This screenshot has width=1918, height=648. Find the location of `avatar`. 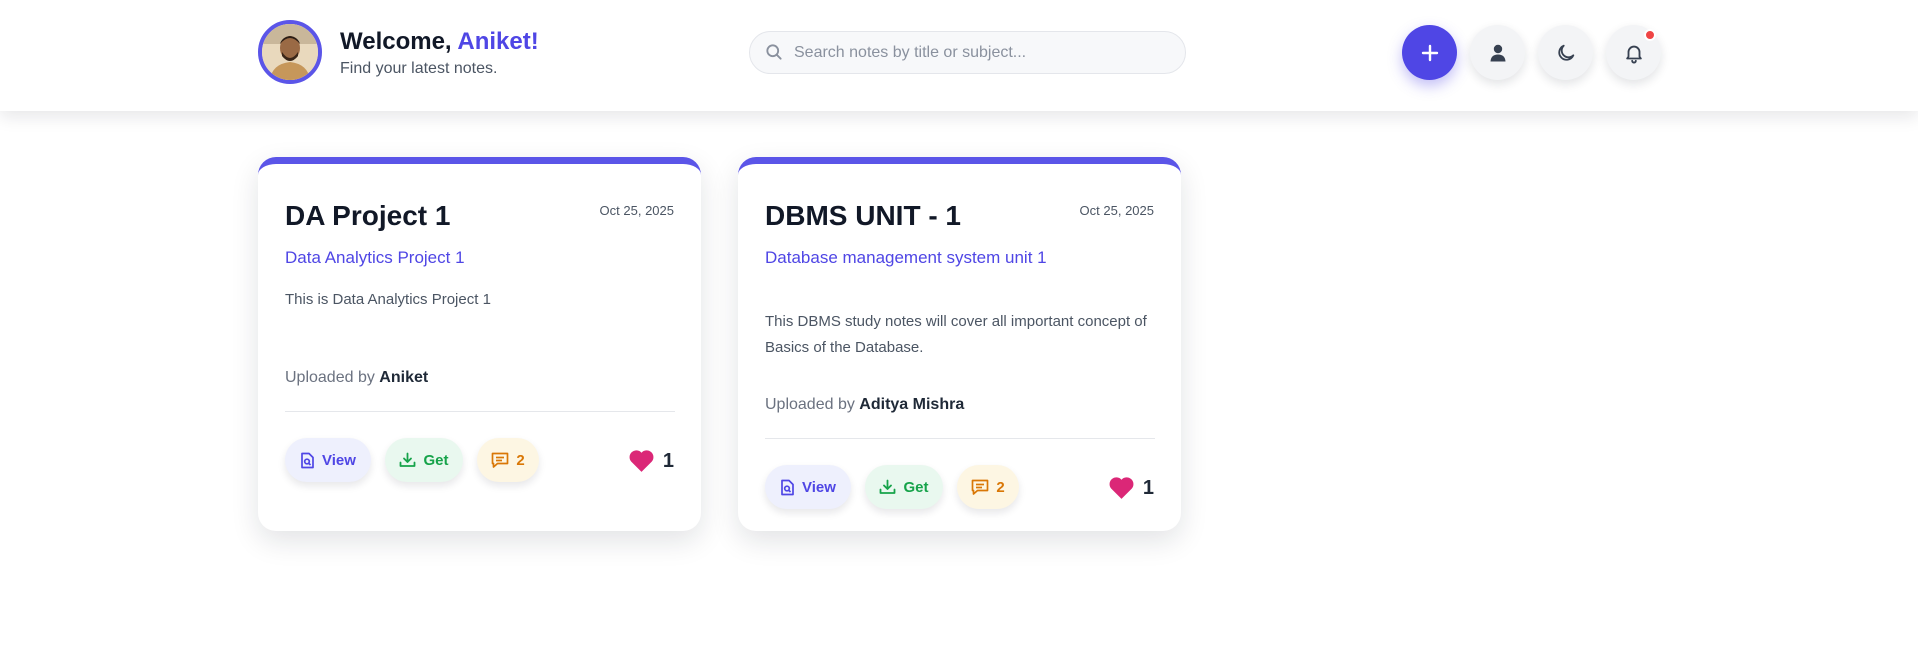

avatar is located at coordinates (290, 52).